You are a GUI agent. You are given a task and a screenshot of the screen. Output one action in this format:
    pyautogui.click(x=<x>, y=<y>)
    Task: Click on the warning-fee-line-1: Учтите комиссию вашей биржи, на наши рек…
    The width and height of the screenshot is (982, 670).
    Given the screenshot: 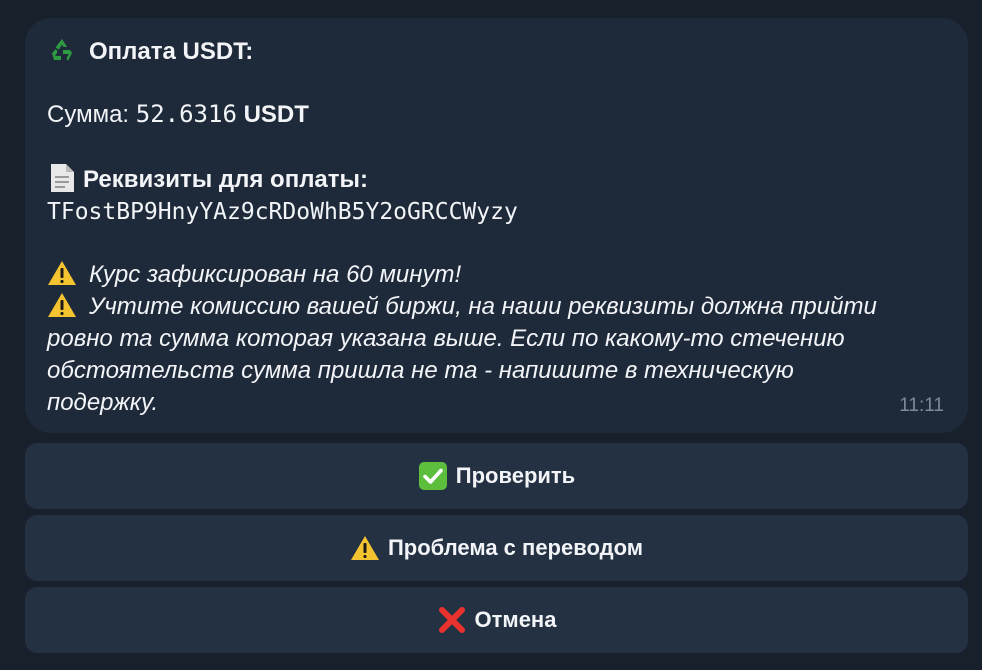 What is the action you would take?
    pyautogui.click(x=462, y=307)
    